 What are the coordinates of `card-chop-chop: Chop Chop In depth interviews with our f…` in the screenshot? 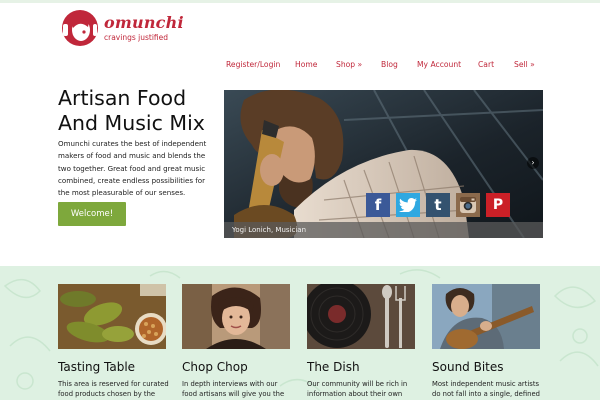 It's located at (236, 341).